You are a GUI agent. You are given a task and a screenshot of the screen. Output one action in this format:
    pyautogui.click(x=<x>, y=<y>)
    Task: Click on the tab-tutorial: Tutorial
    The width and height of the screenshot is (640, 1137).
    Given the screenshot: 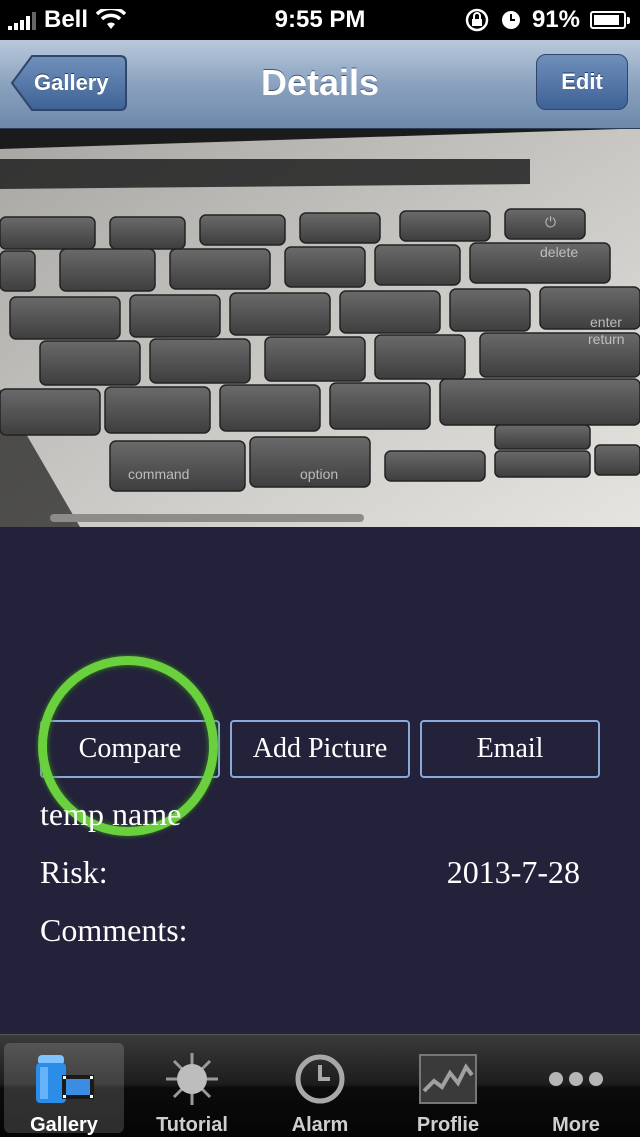 What is the action you would take?
    pyautogui.click(x=192, y=1089)
    